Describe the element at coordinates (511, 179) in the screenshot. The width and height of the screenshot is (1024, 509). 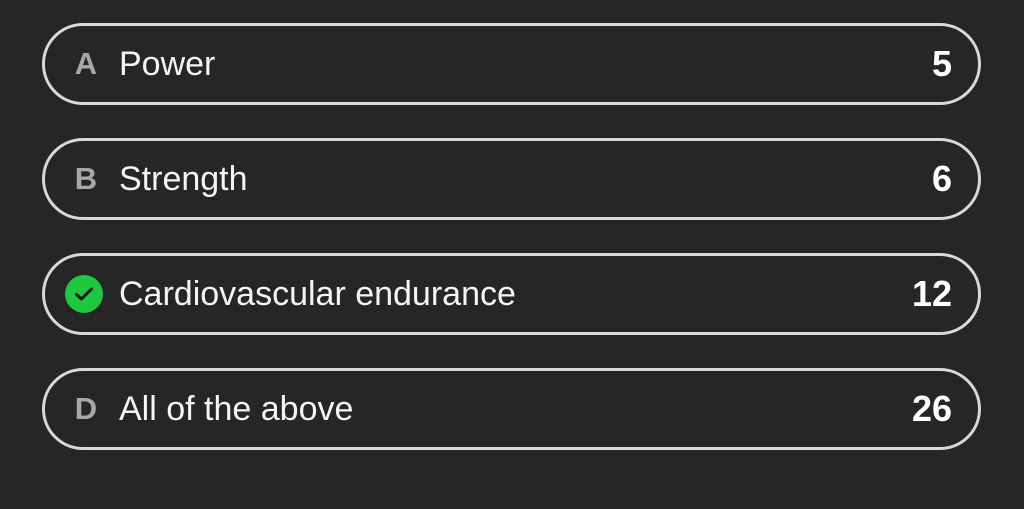
I see `option-b: B Strength 6` at that location.